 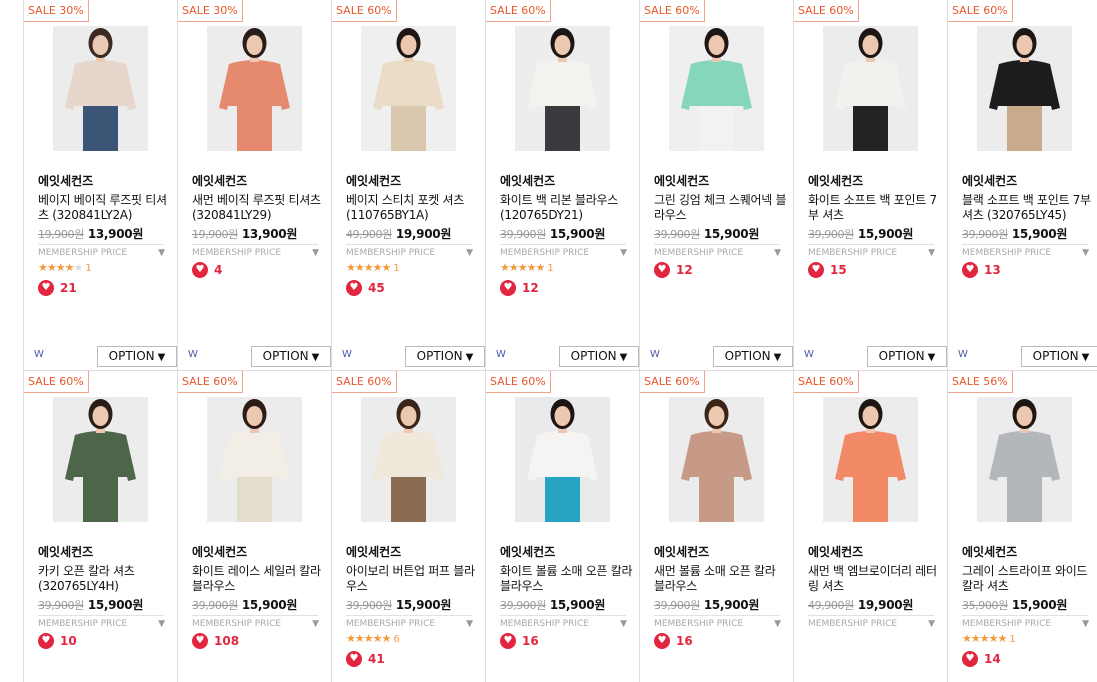 I want to click on like-count: ♥ 13, so click(x=981, y=270).